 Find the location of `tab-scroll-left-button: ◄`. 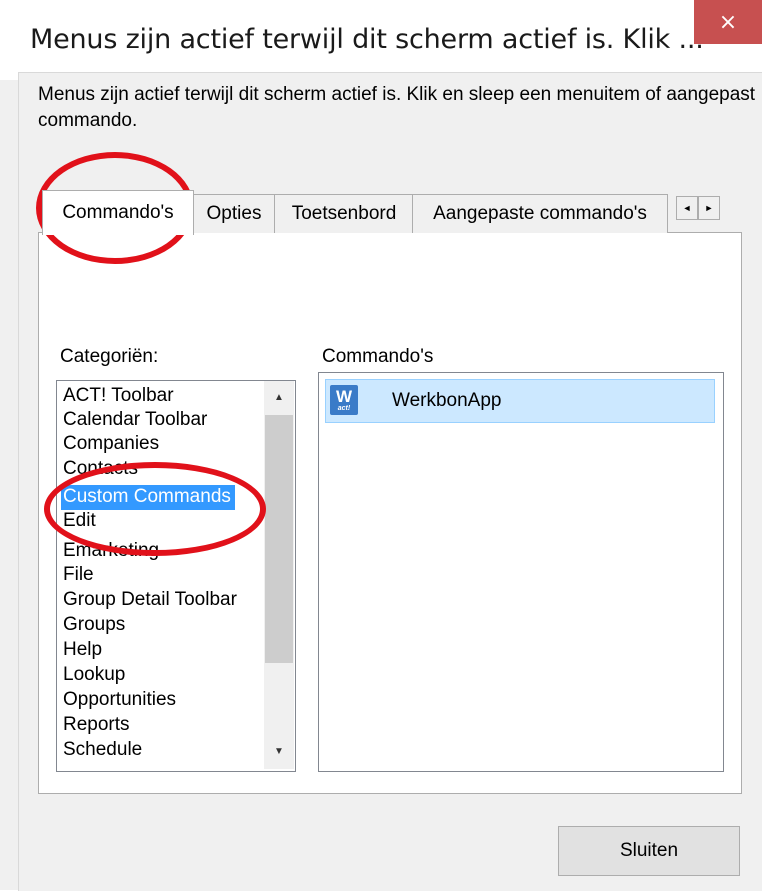

tab-scroll-left-button: ◄ is located at coordinates (687, 208).